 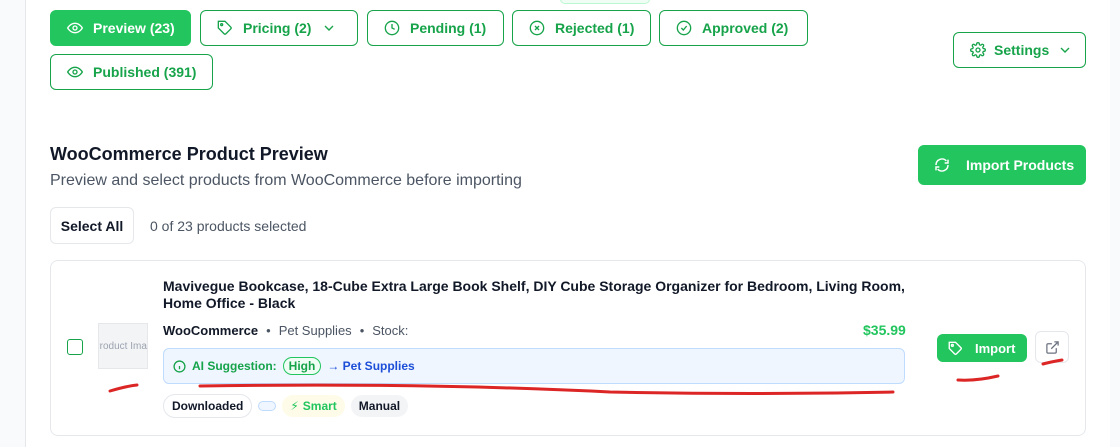 I want to click on open-external-button, so click(x=1052, y=347).